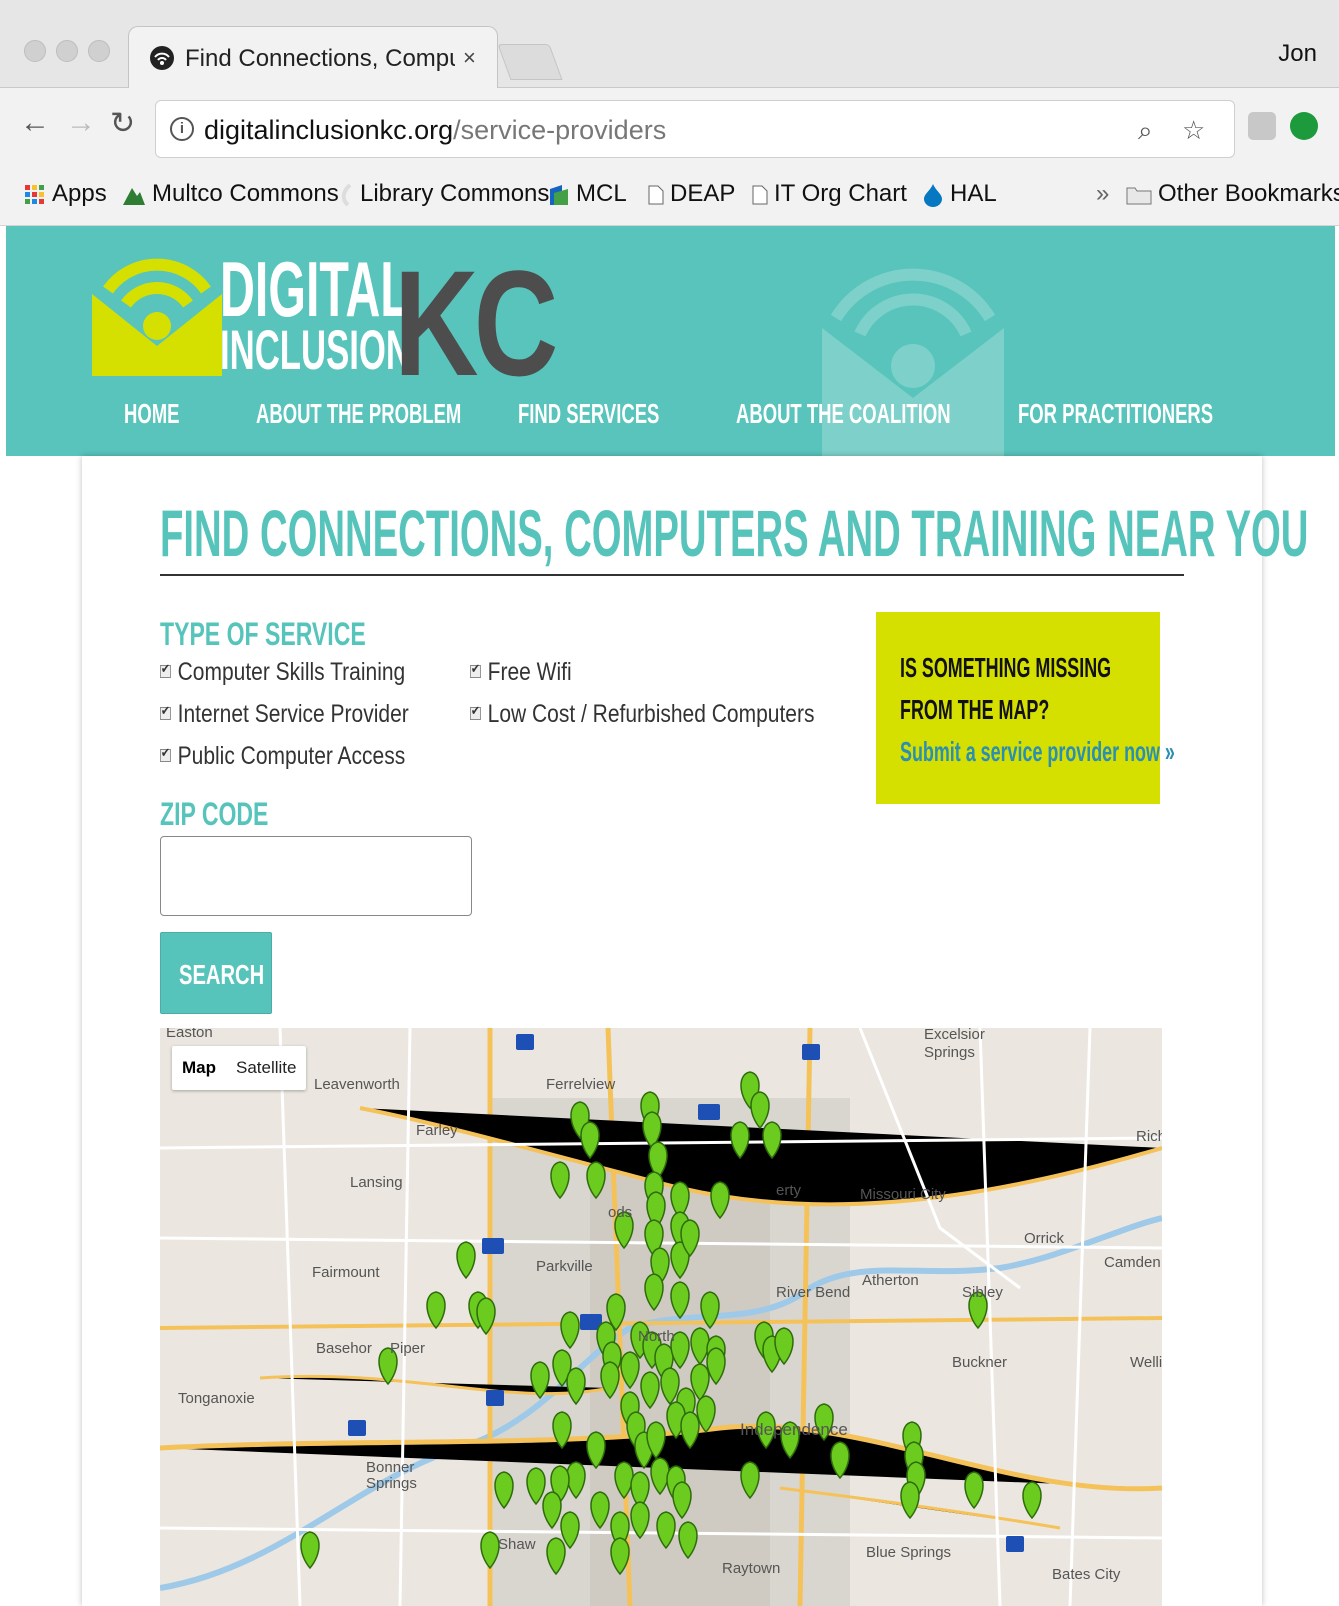 Image resolution: width=1339 pixels, height=1606 pixels. I want to click on map-type-toggle: Map Satellite, so click(239, 1068).